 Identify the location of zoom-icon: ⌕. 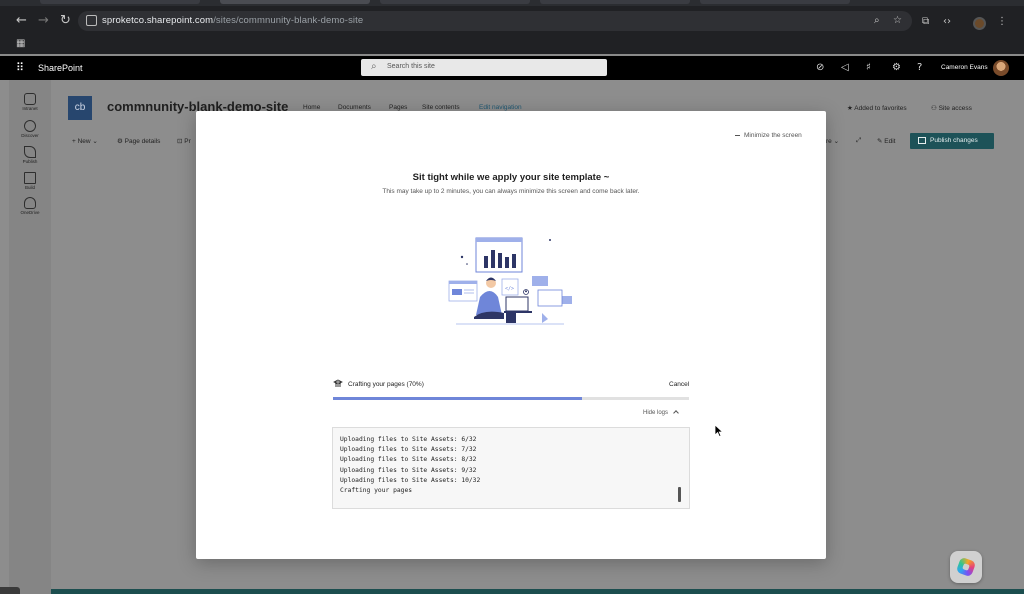
(877, 20).